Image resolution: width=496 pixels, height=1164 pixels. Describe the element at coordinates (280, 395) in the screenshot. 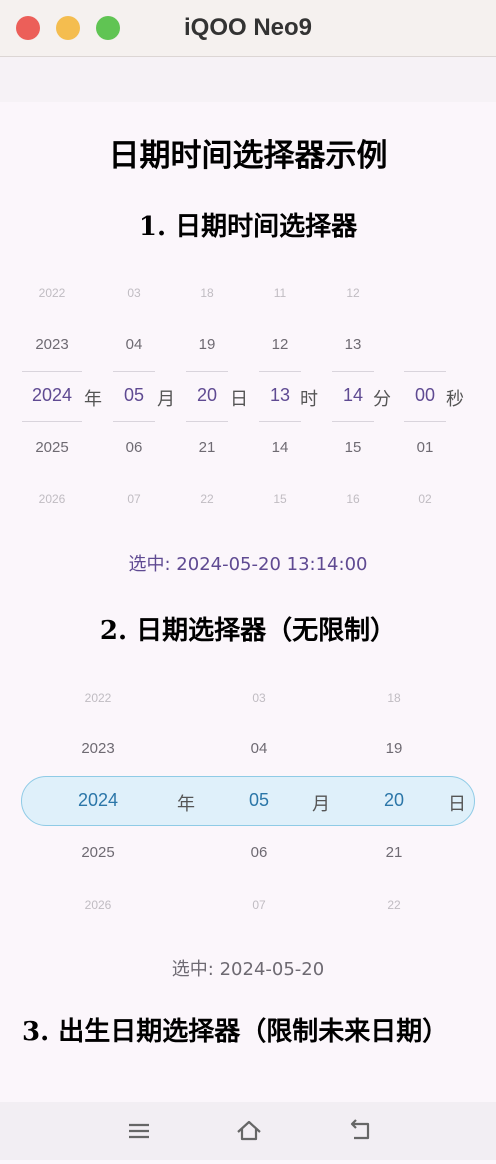

I see `wheel-item-selected: 13` at that location.